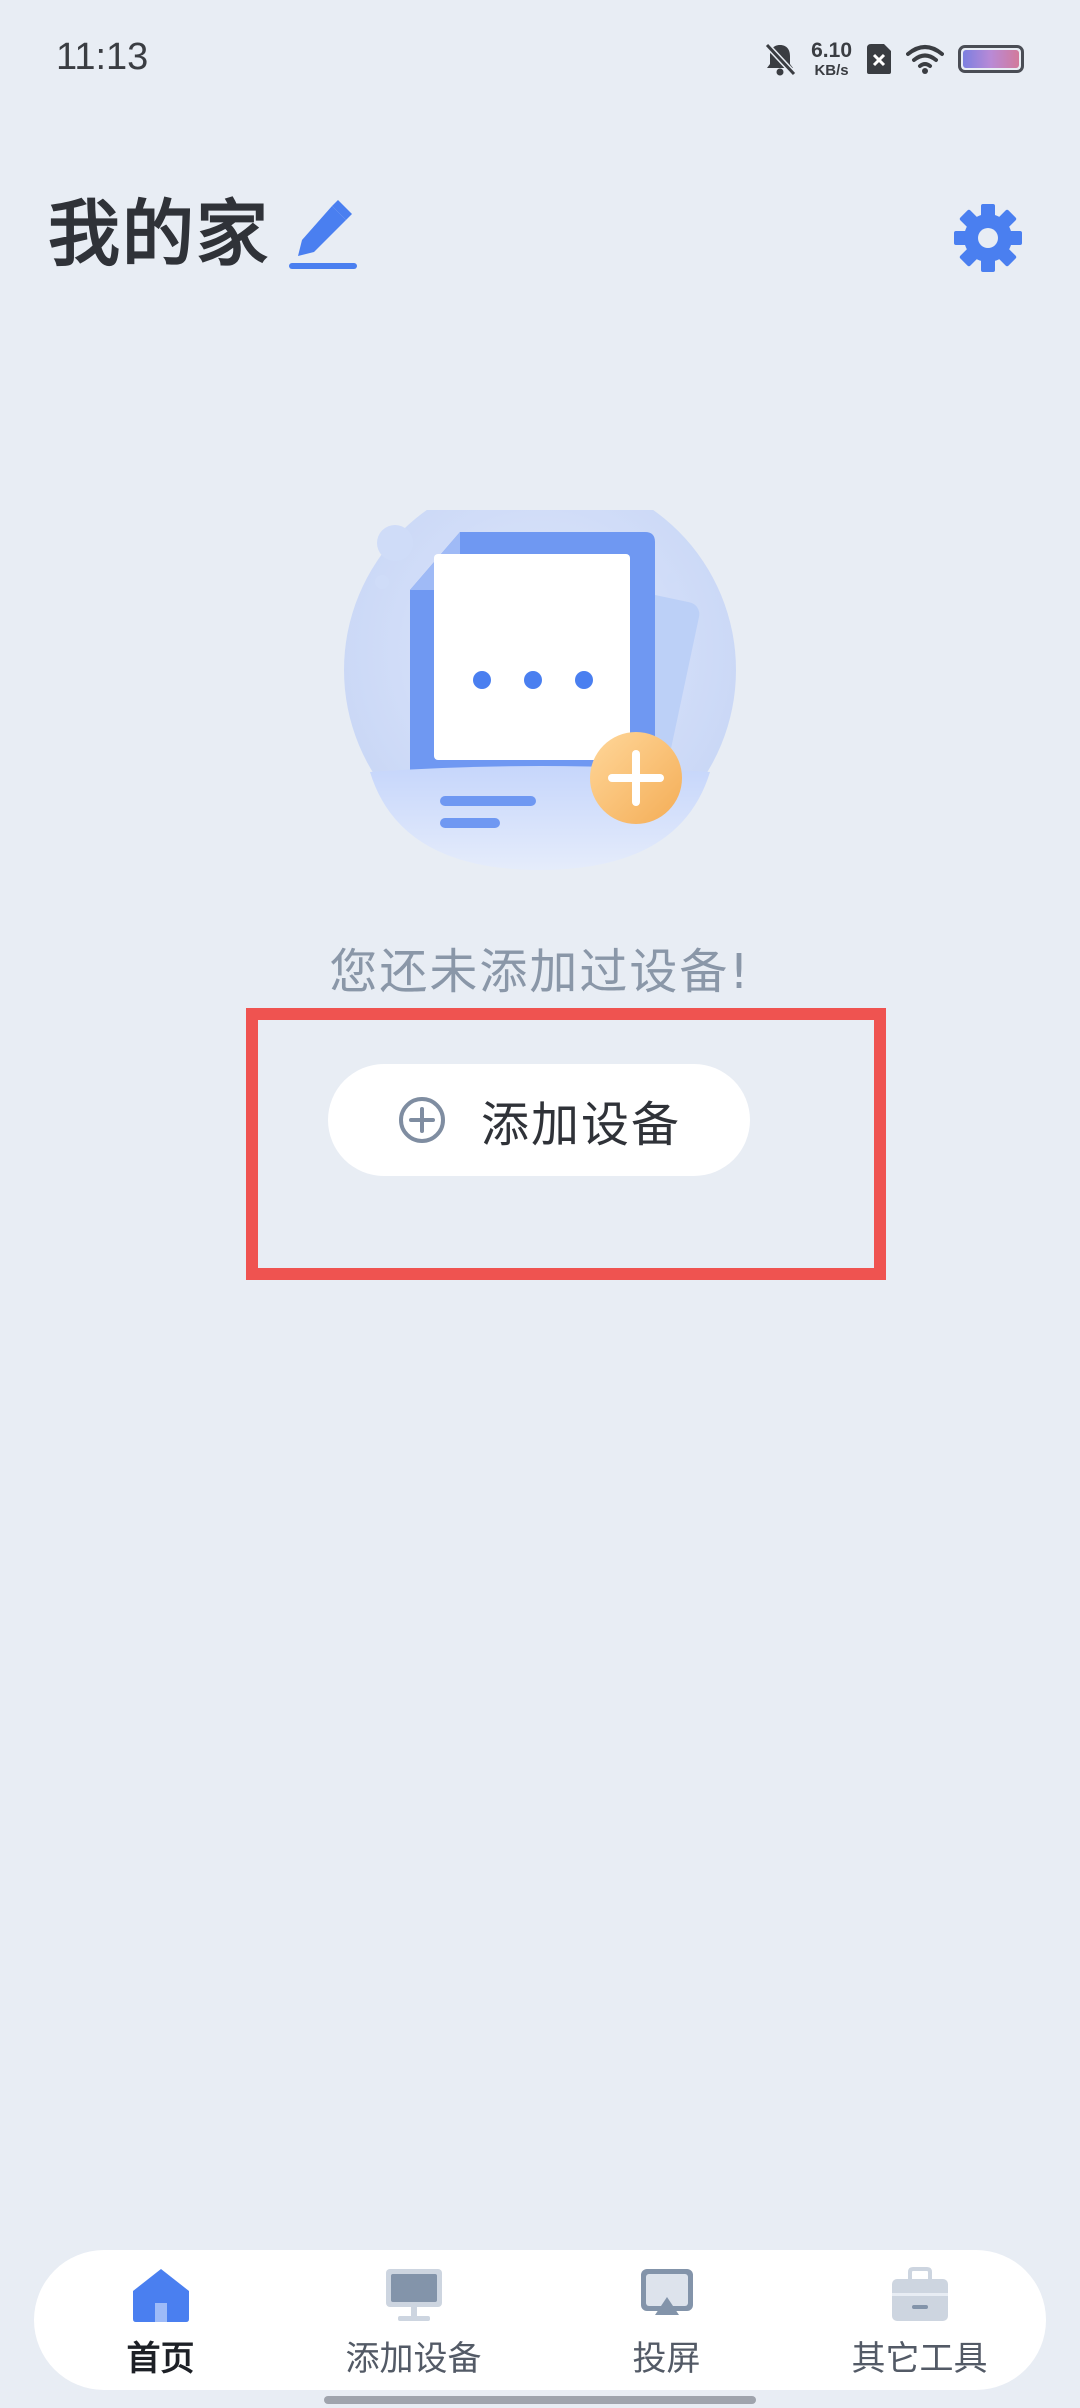  I want to click on nav-label-add-device: 添加设备, so click(413, 2358).